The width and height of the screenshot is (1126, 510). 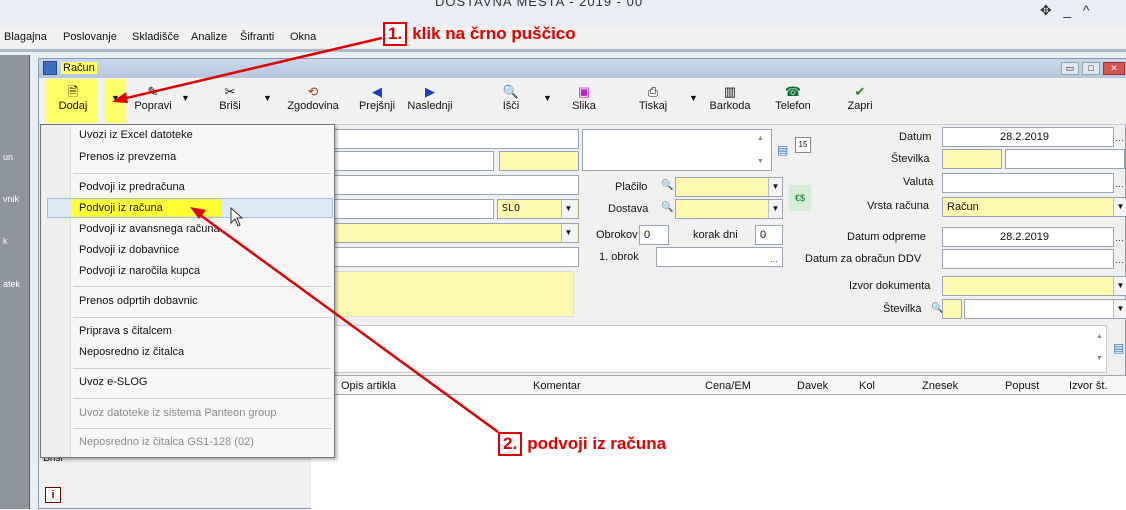 What do you see at coordinates (1088, 386) in the screenshot?
I see `col-izvor: Izvor št.` at bounding box center [1088, 386].